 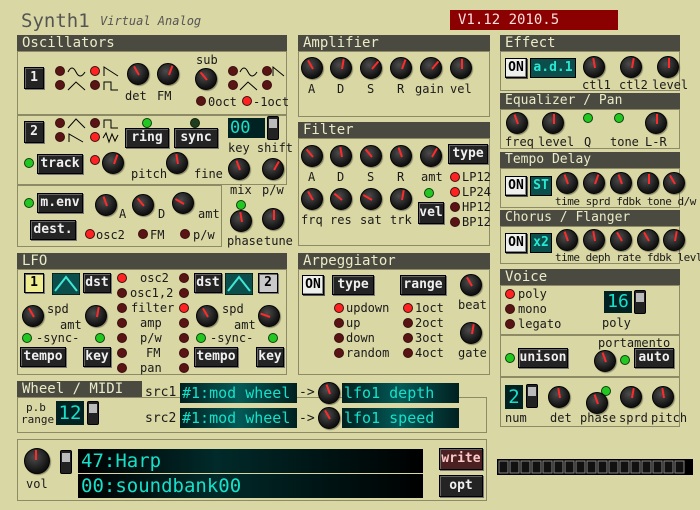 What do you see at coordinates (400, 393) in the screenshot?
I see `dst1-select: lfo1 depth` at bounding box center [400, 393].